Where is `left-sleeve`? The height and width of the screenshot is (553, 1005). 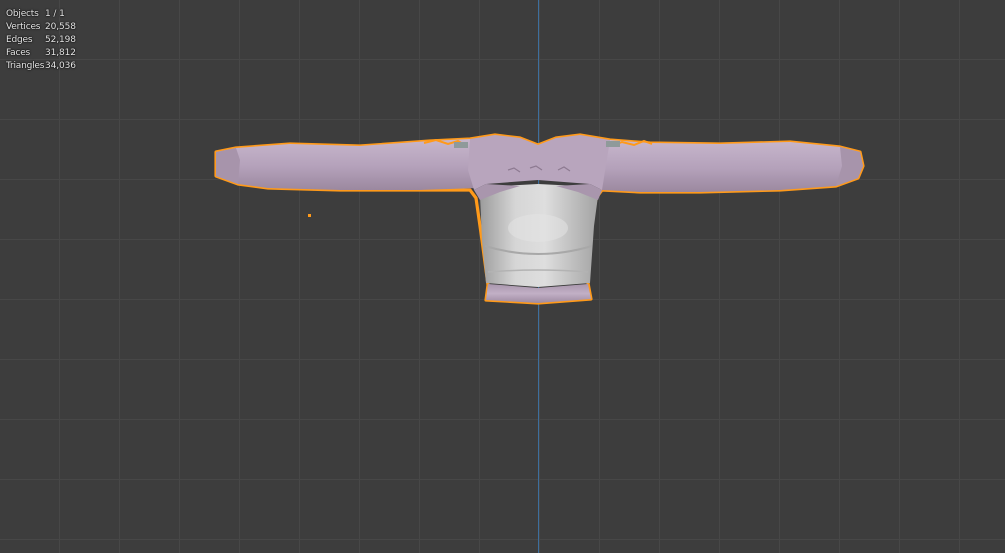 left-sleeve is located at coordinates (352, 164).